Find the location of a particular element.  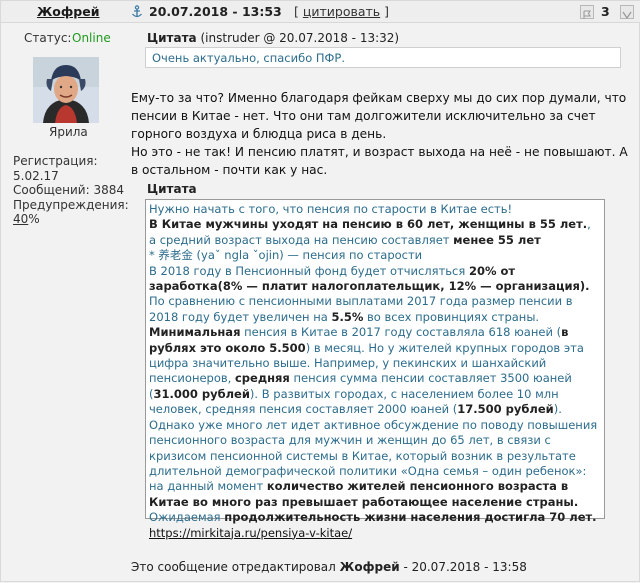

anchor-icon is located at coordinates (137, 11).